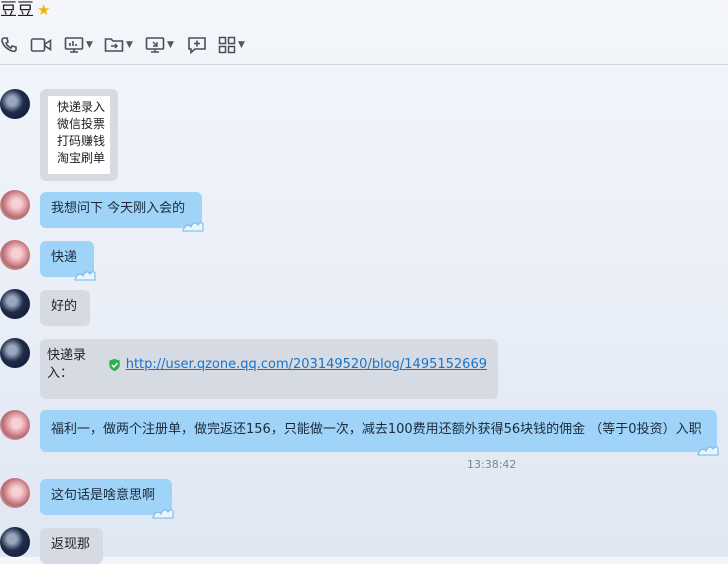  I want to click on message-text: 返现那, so click(71, 544).